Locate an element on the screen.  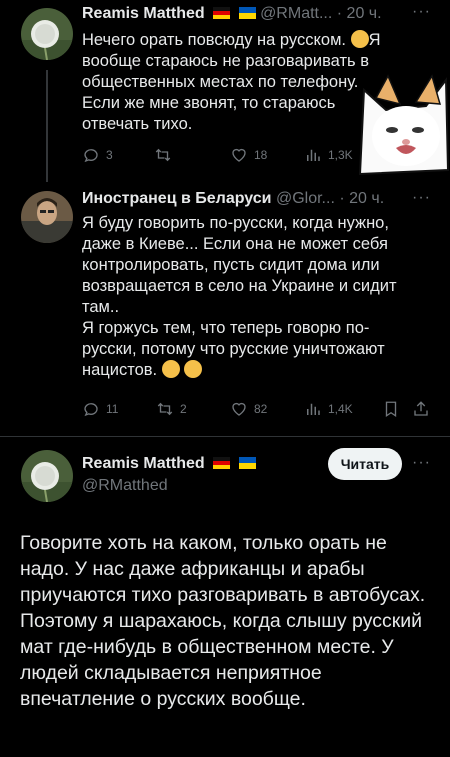
retweet-button: 2 is located at coordinates (171, 409).